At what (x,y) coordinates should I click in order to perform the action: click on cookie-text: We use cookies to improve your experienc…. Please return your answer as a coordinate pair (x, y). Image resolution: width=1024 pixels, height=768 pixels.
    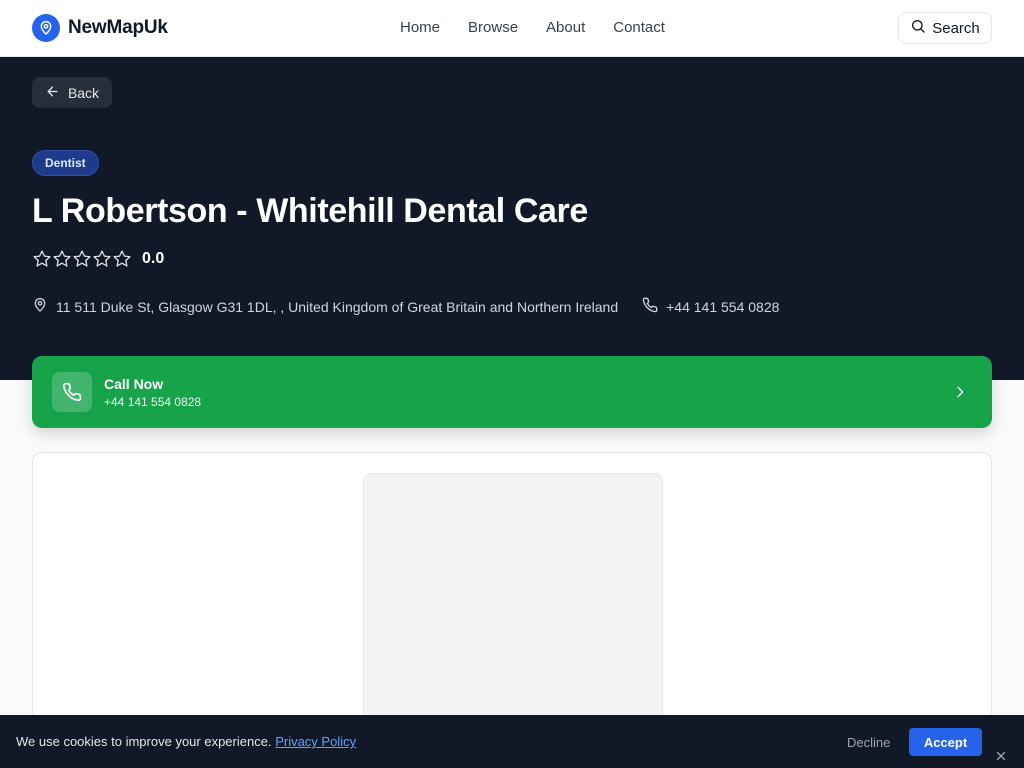
    Looking at the image, I should click on (144, 741).